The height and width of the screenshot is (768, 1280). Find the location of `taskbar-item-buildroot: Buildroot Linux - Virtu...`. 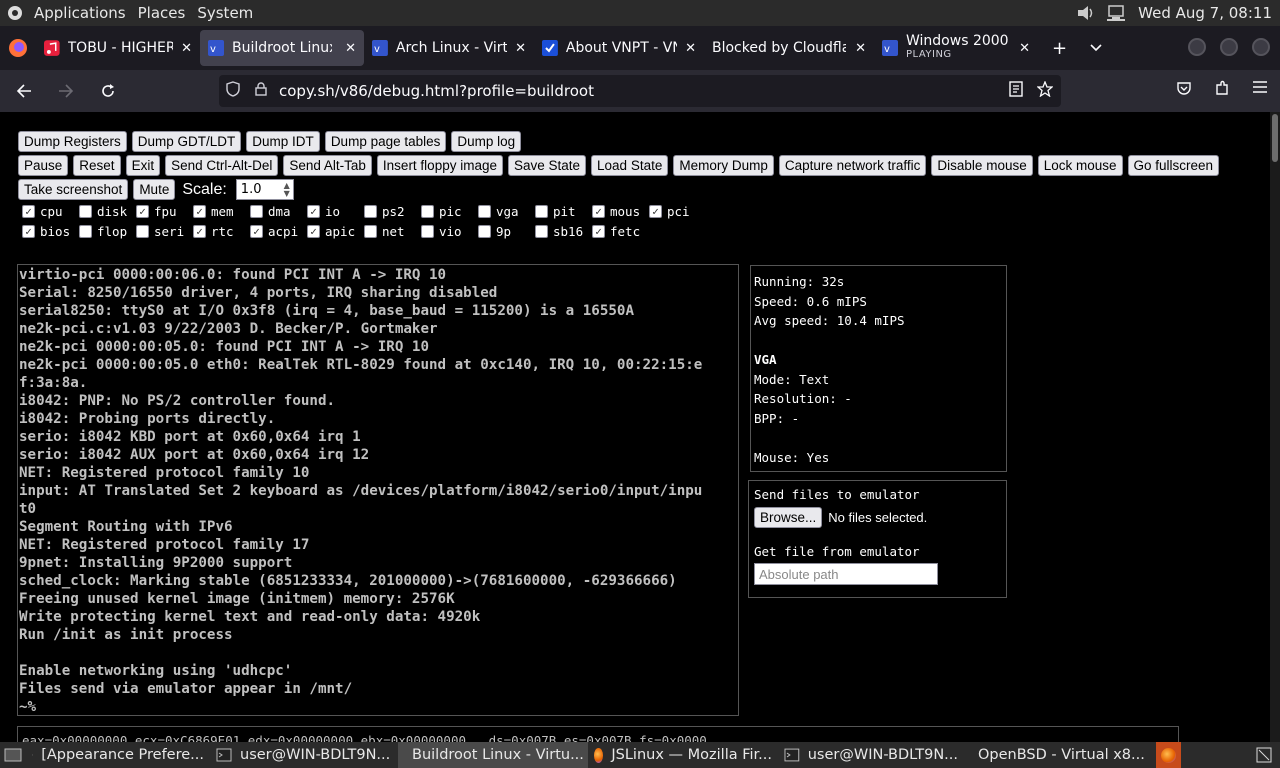

taskbar-item-buildroot: Buildroot Linux - Virtu... is located at coordinates (493, 755).